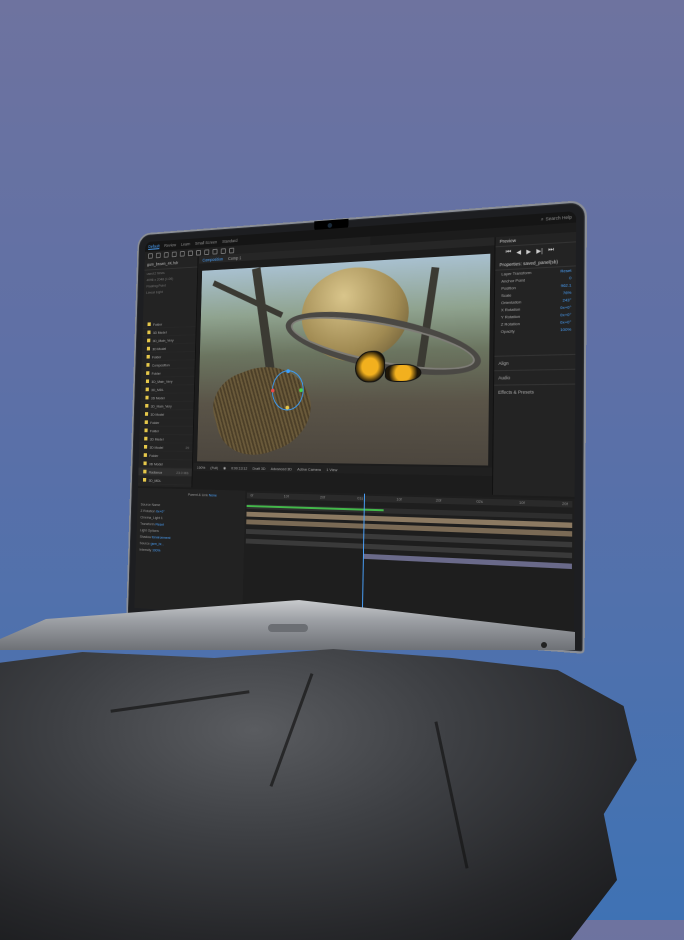 This screenshot has width=684, height=940. Describe the element at coordinates (330, 225) in the screenshot. I see `webcam-icon` at that location.